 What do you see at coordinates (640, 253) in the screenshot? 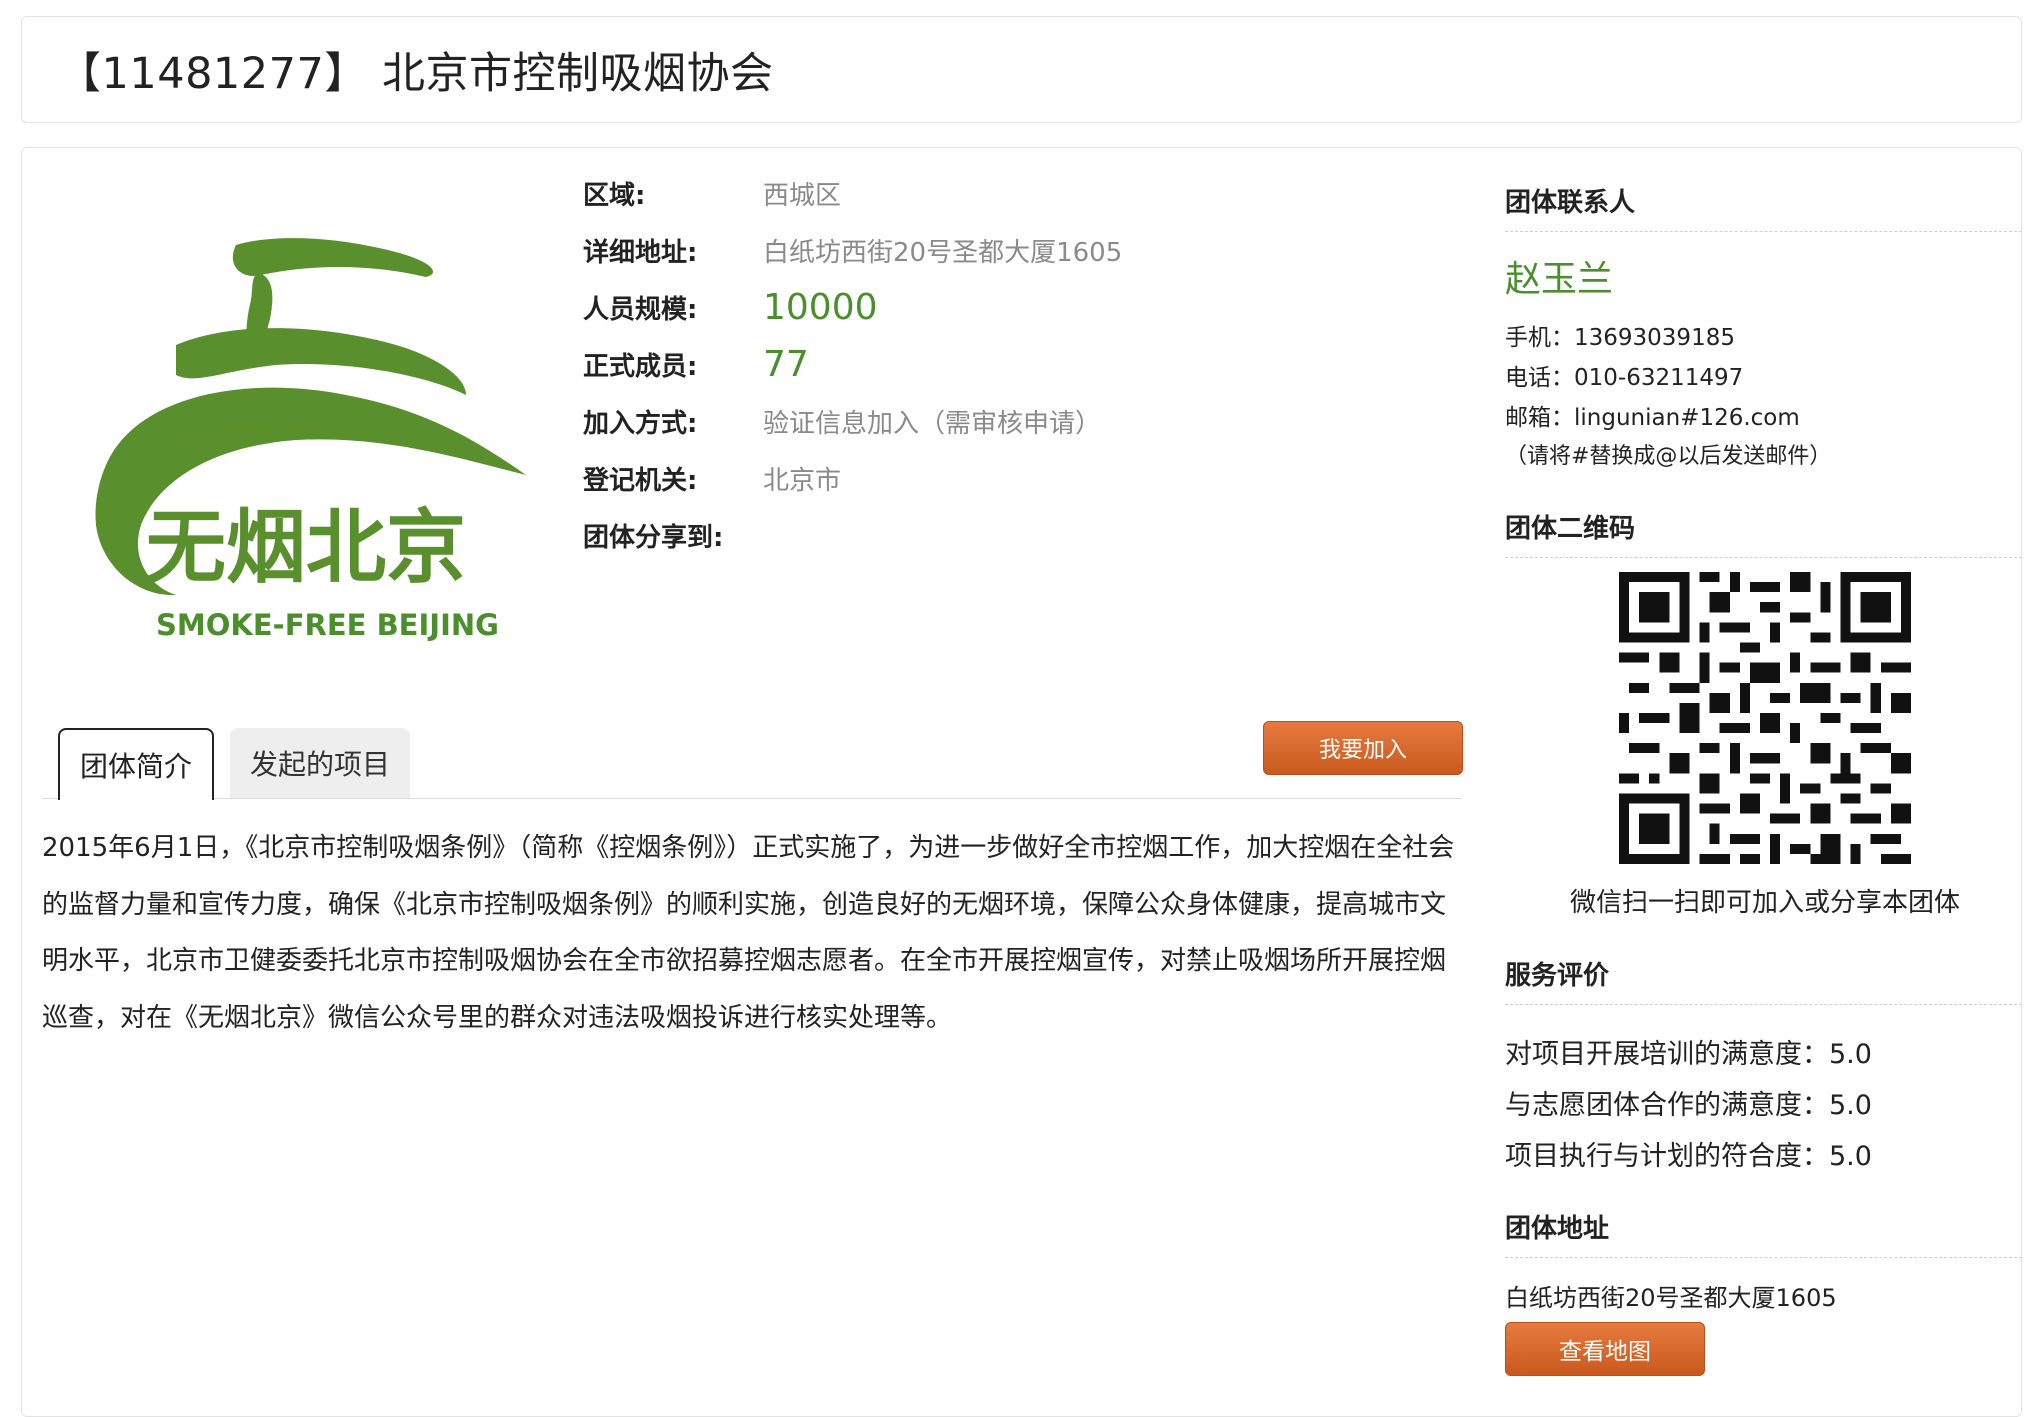
I see `info-label: 详细地址:` at bounding box center [640, 253].